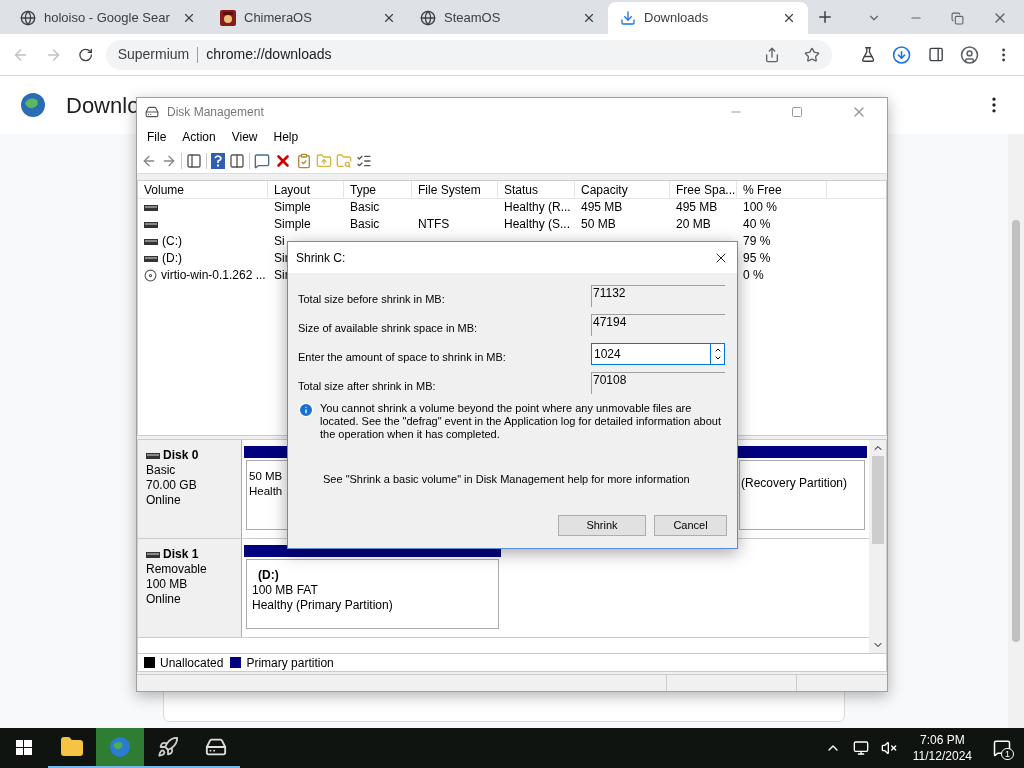 This screenshot has height=768, width=1024. Describe the element at coordinates (802, 495) in the screenshot. I see `partition-box: (Recovery Partition)` at that location.